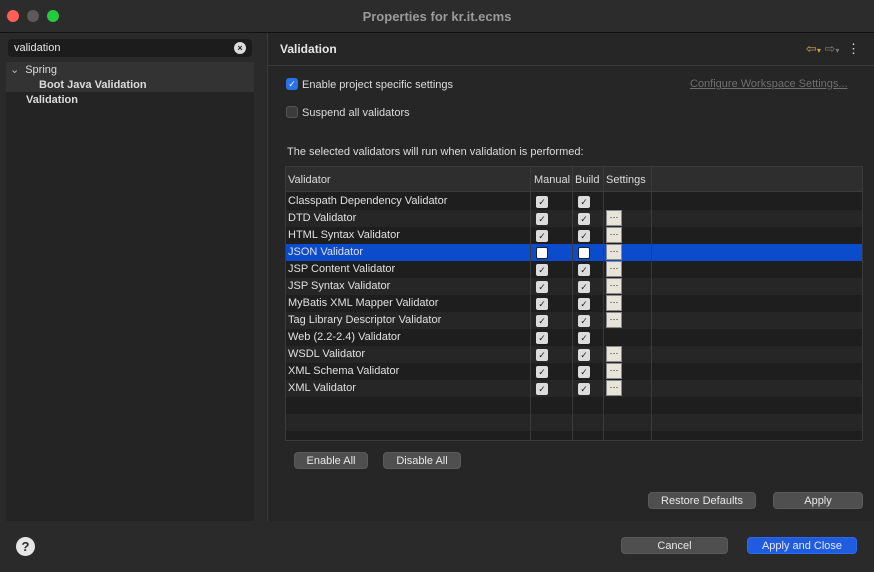  Describe the element at coordinates (363, 303) in the screenshot. I see `validator-name: MyBatis XML Mapper Validator` at that location.